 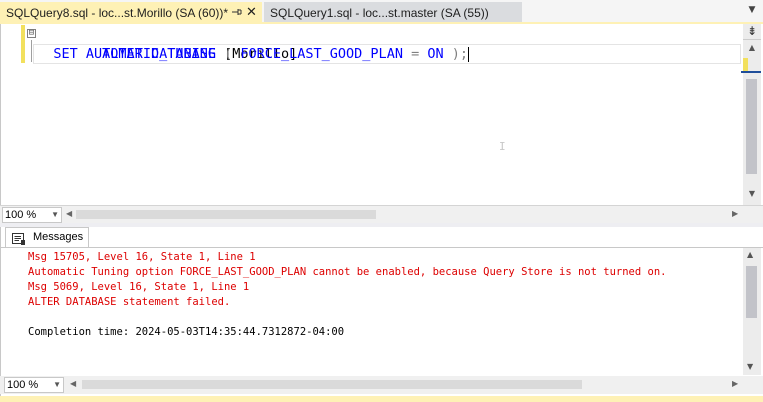 What do you see at coordinates (139, 287) in the screenshot?
I see `message-line: Msg 5069, Level 16, State 1, Line 1` at bounding box center [139, 287].